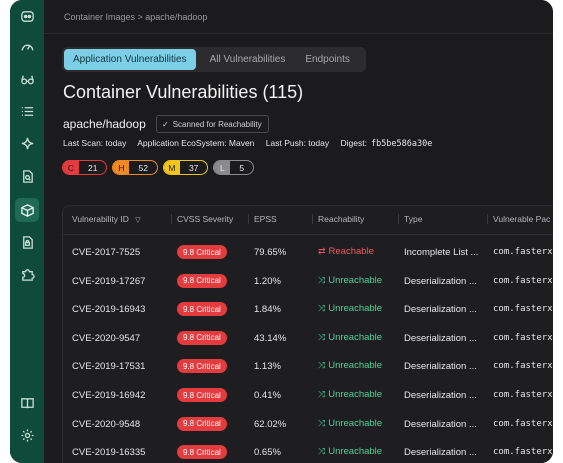 Image resolution: width=563 pixels, height=463 pixels. Describe the element at coordinates (242, 167) in the screenshot. I see `severity-count: 5` at that location.